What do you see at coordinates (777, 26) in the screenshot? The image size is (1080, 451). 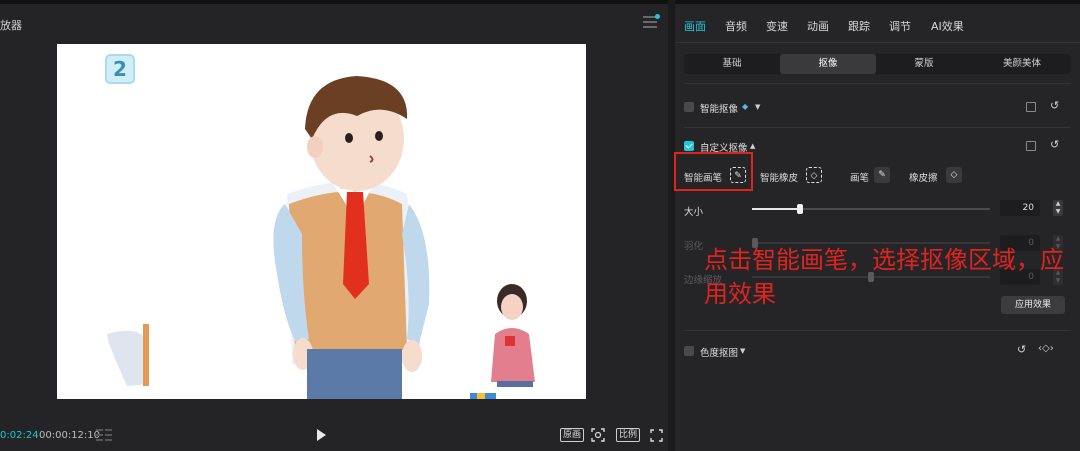 I see `tab-speed: 变速` at bounding box center [777, 26].